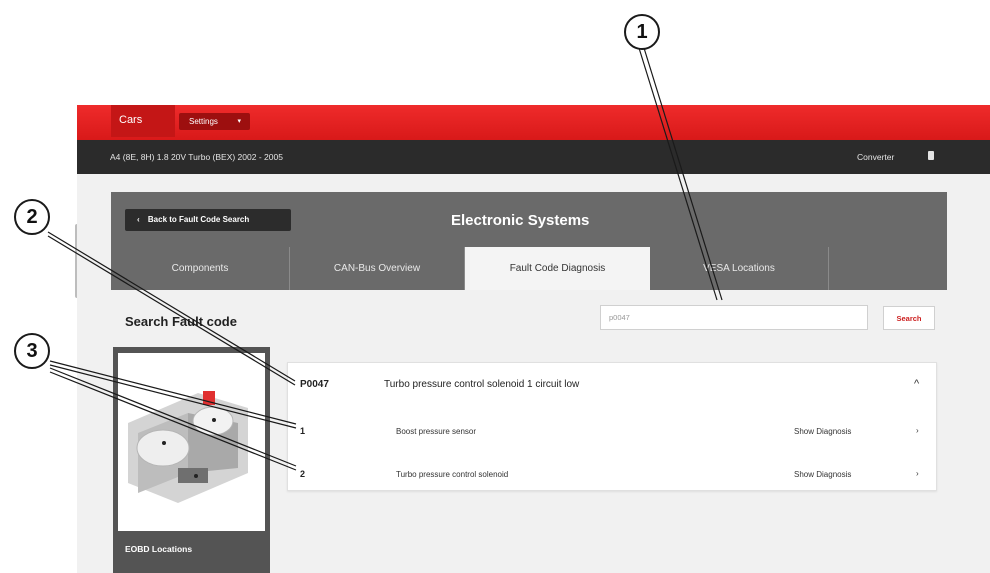 This screenshot has height=573, width=990. Describe the element at coordinates (642, 32) in the screenshot. I see `callout-1: 1` at that location.